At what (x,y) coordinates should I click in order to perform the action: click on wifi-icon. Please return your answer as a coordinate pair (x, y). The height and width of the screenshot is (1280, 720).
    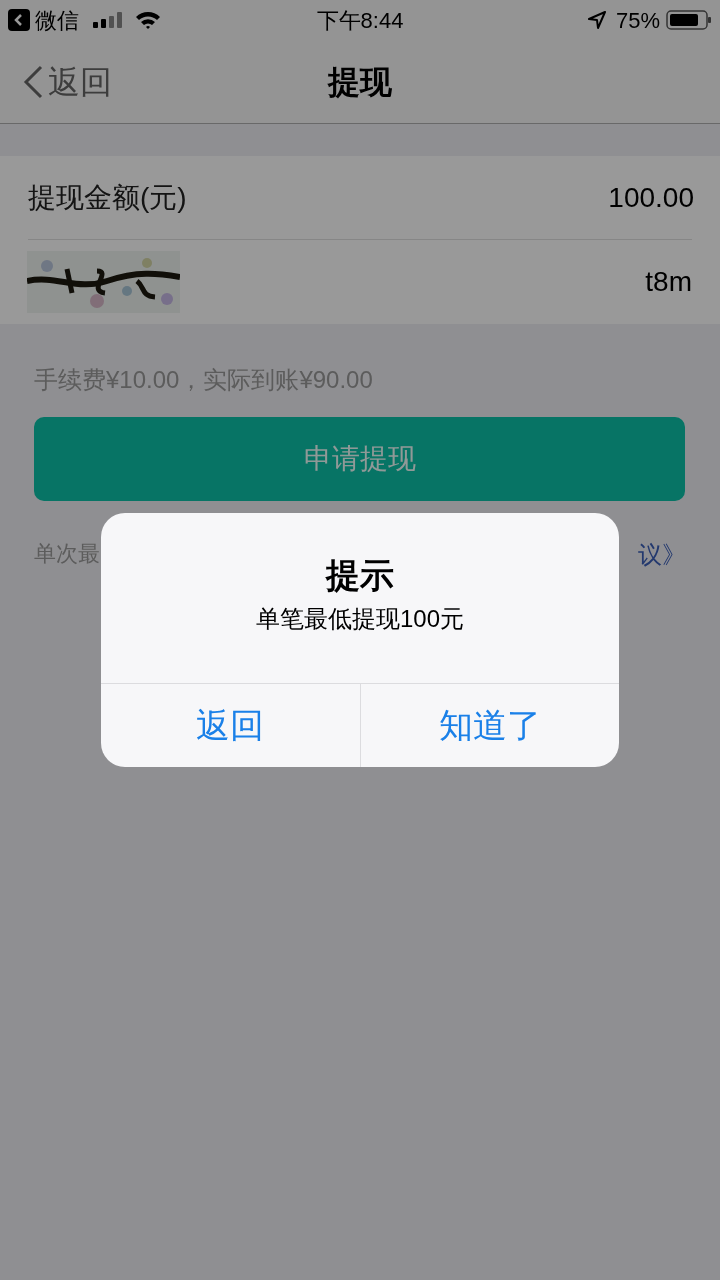
    Looking at the image, I should click on (148, 20).